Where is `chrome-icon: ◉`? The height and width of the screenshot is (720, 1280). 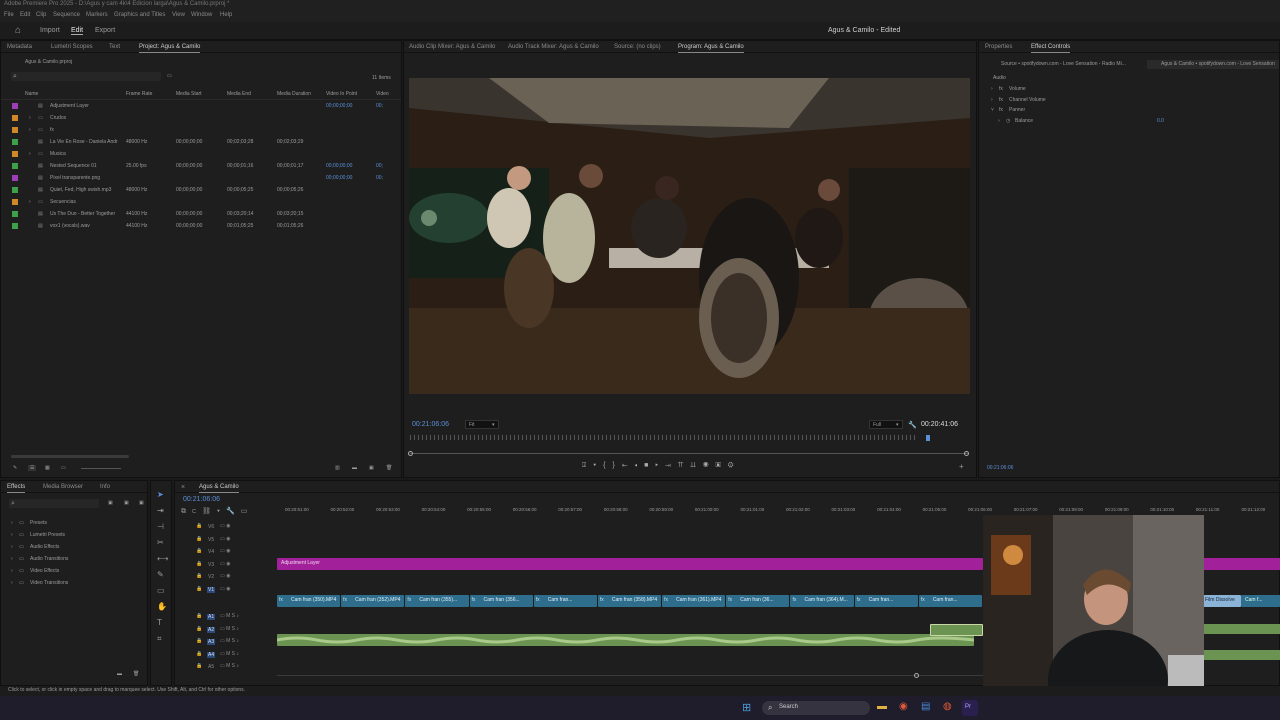 chrome-icon: ◉ is located at coordinates (903, 706).